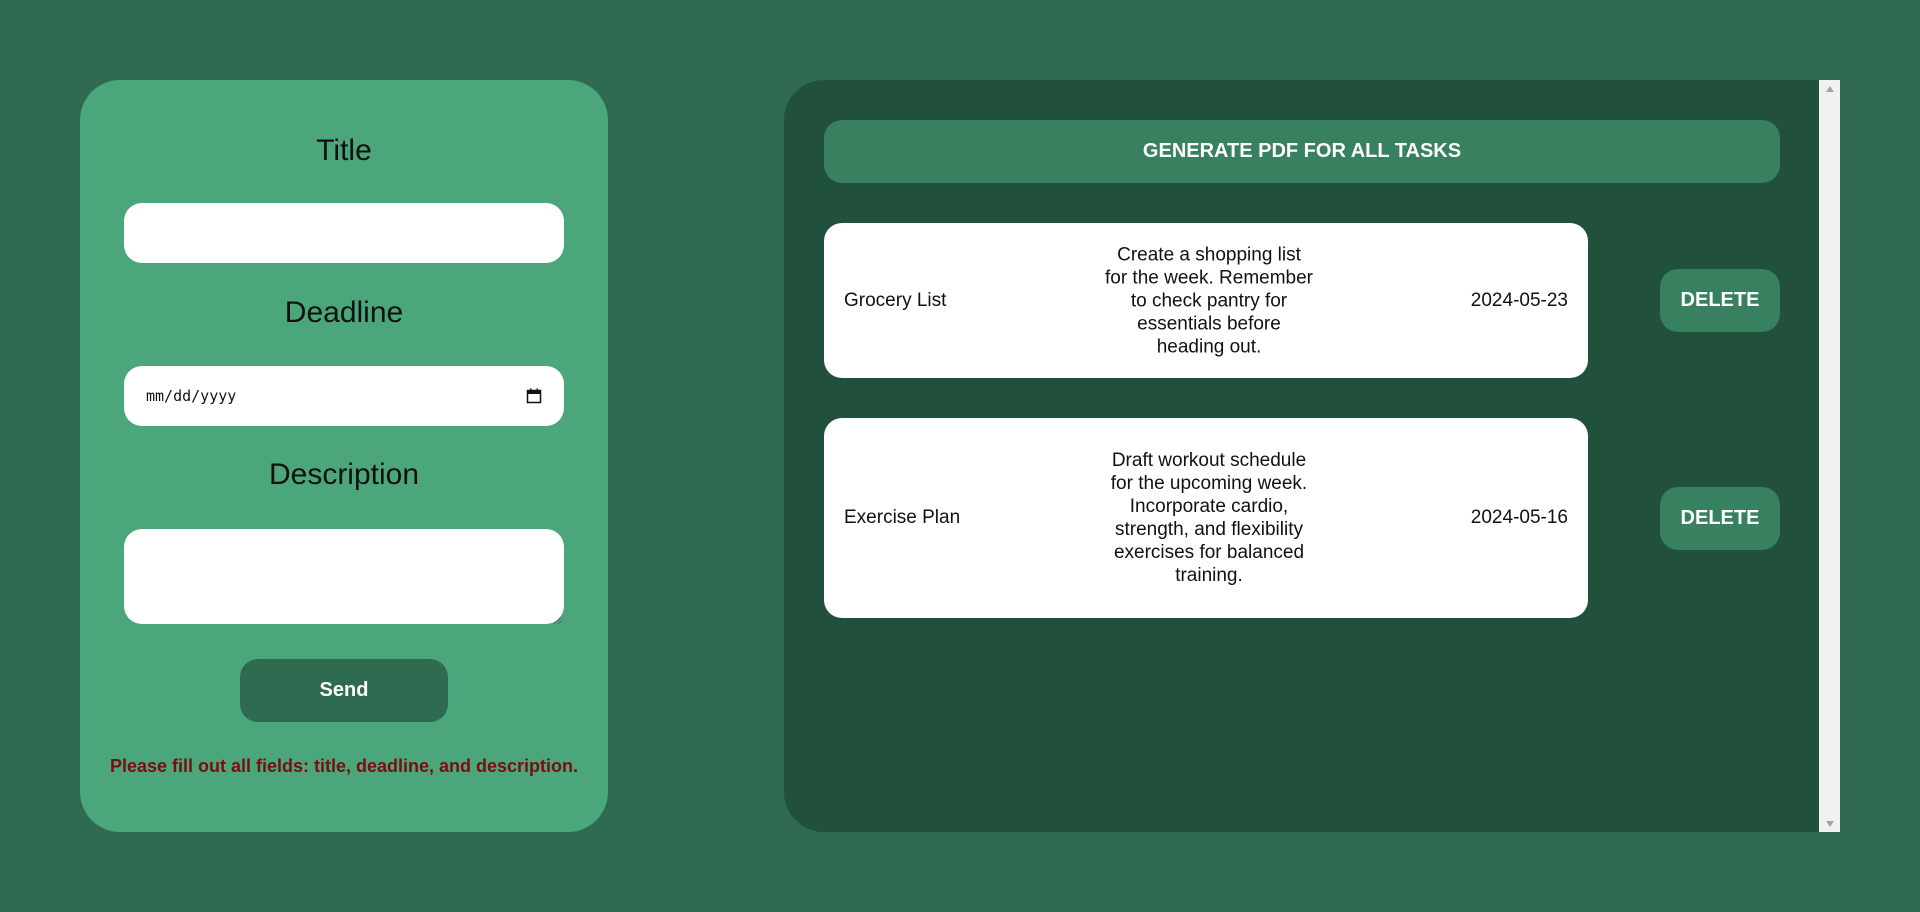 The width and height of the screenshot is (1920, 912). What do you see at coordinates (895, 300) in the screenshot?
I see `task-title: Grocery List` at bounding box center [895, 300].